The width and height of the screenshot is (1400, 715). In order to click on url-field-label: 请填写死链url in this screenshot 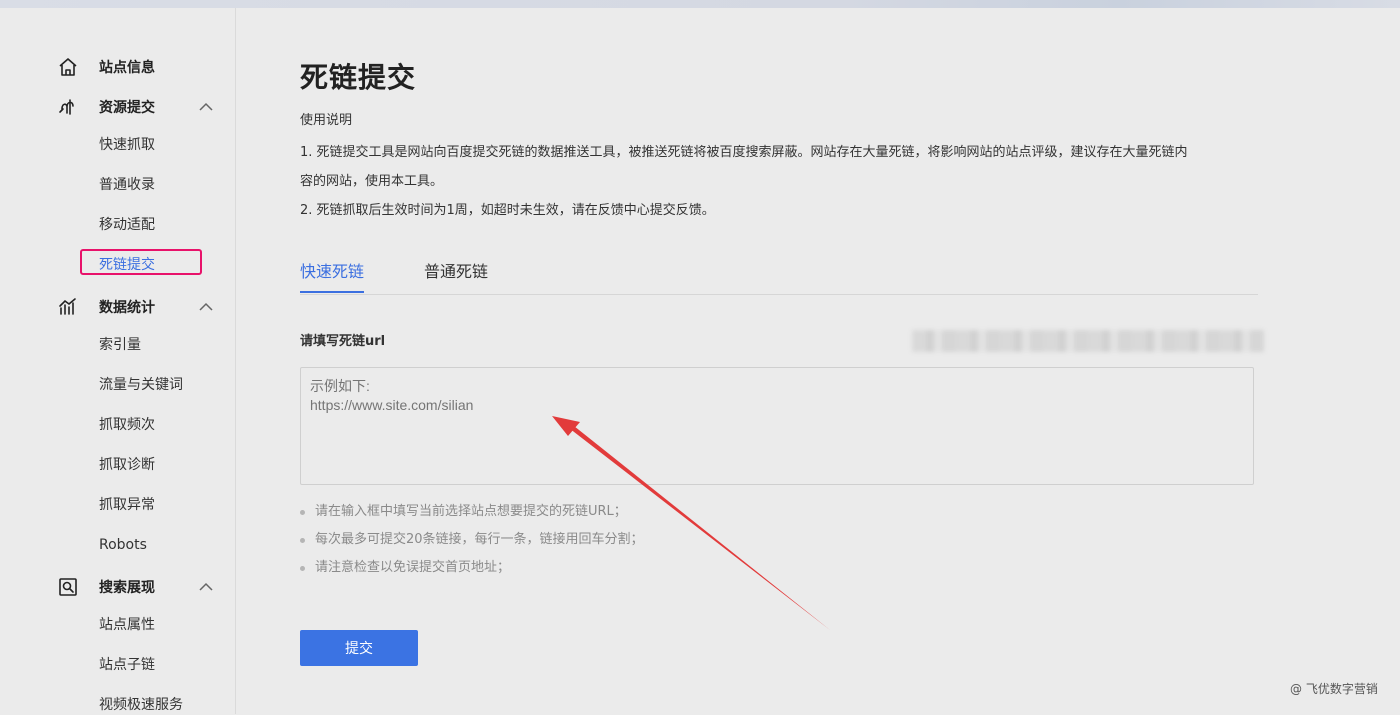, I will do `click(343, 341)`.